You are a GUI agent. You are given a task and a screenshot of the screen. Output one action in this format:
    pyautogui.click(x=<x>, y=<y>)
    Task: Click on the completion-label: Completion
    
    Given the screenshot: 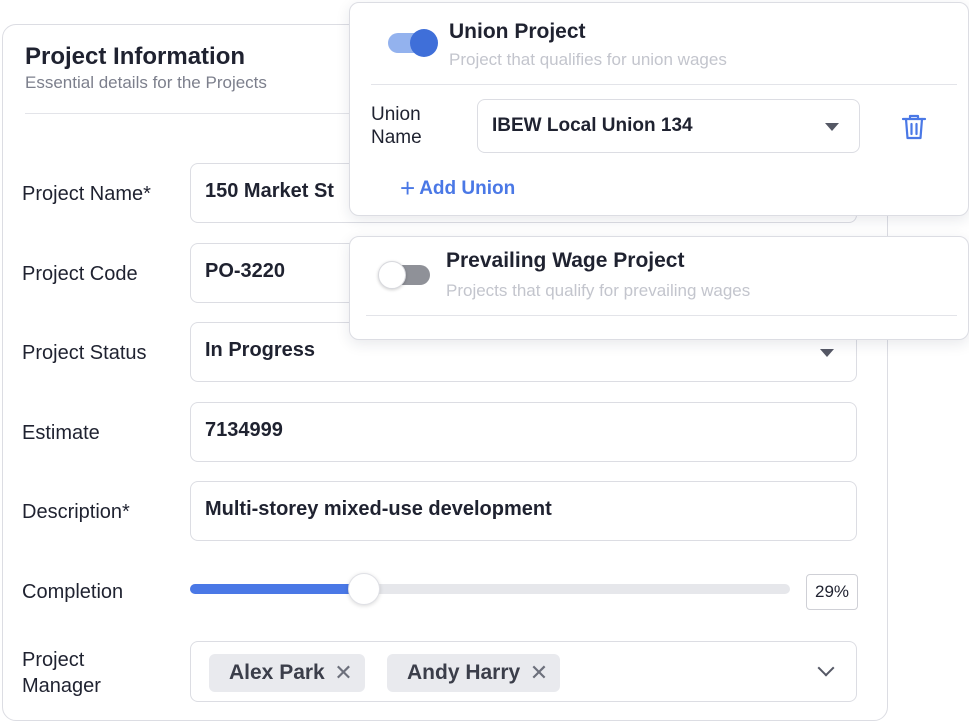 What is the action you would take?
    pyautogui.click(x=73, y=592)
    